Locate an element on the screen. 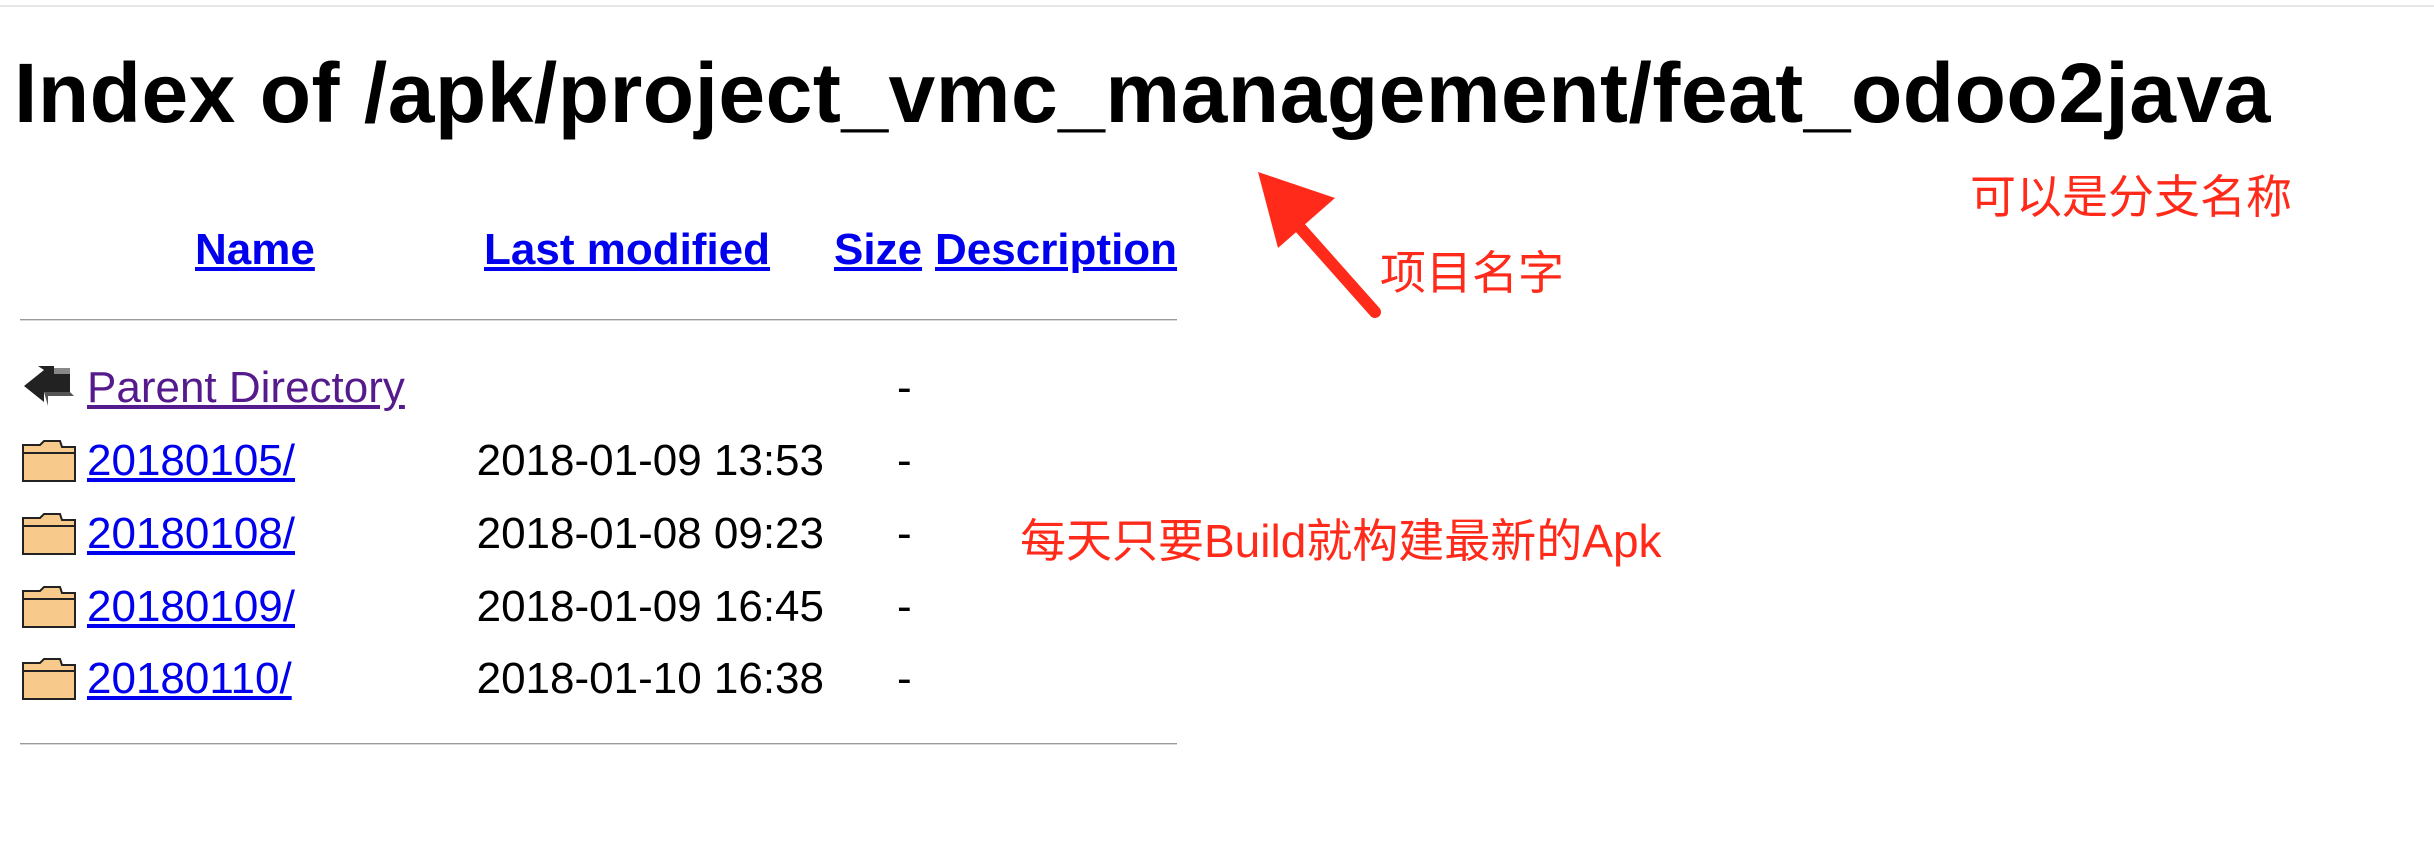  back-arrow-icon is located at coordinates (49, 387).